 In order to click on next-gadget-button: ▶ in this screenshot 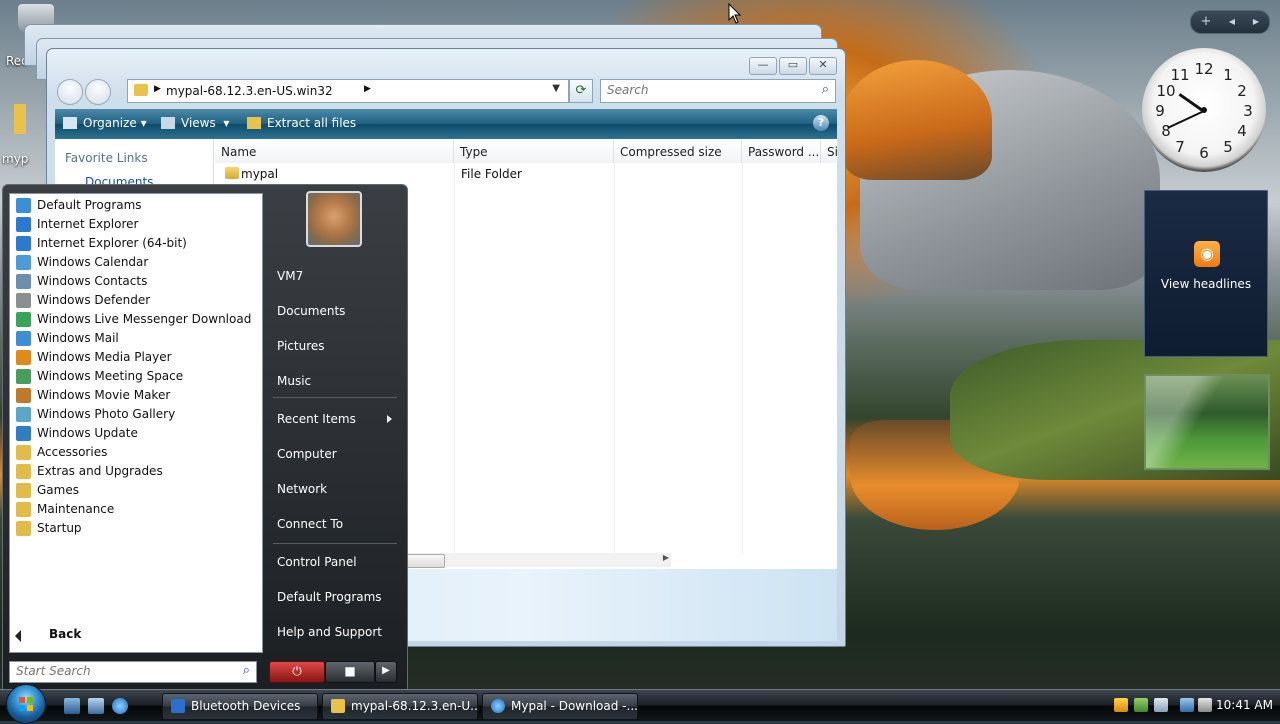, I will do `click(1256, 22)`.